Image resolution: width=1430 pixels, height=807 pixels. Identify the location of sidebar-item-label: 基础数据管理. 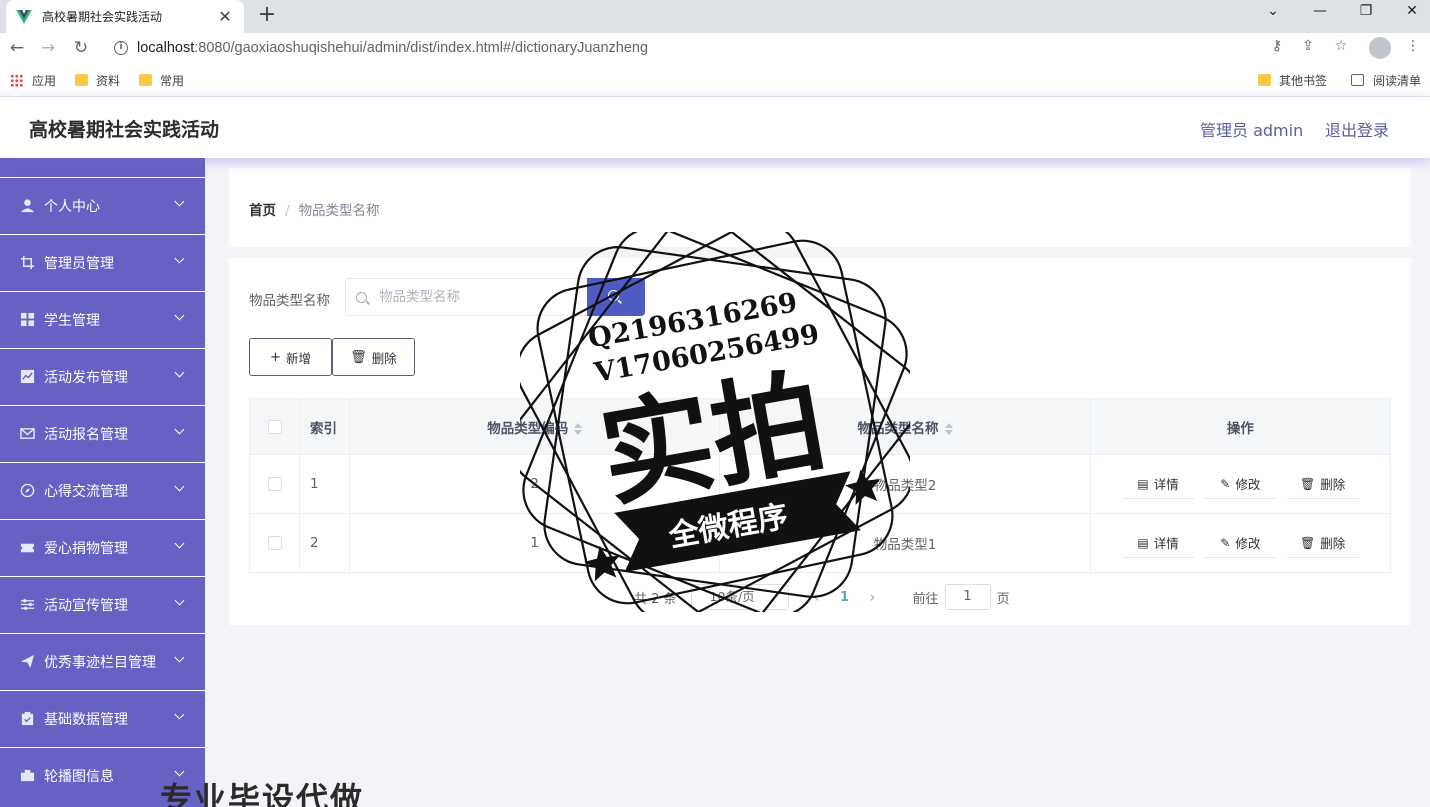
(86, 719).